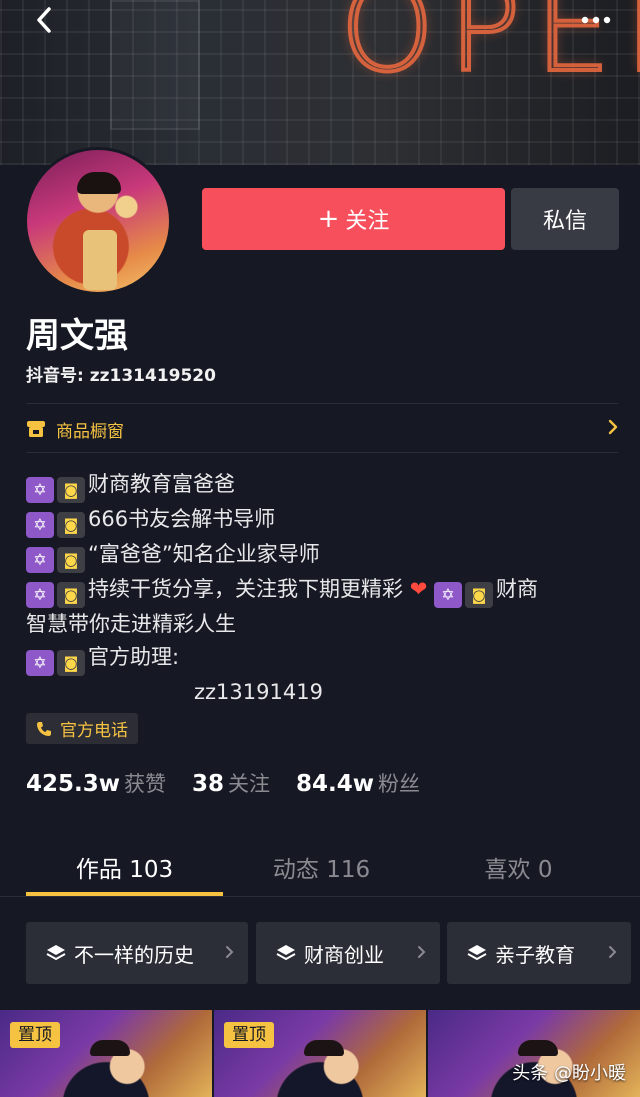 This screenshot has height=1097, width=640. Describe the element at coordinates (36, 429) in the screenshot. I see `storefront-icon` at that location.